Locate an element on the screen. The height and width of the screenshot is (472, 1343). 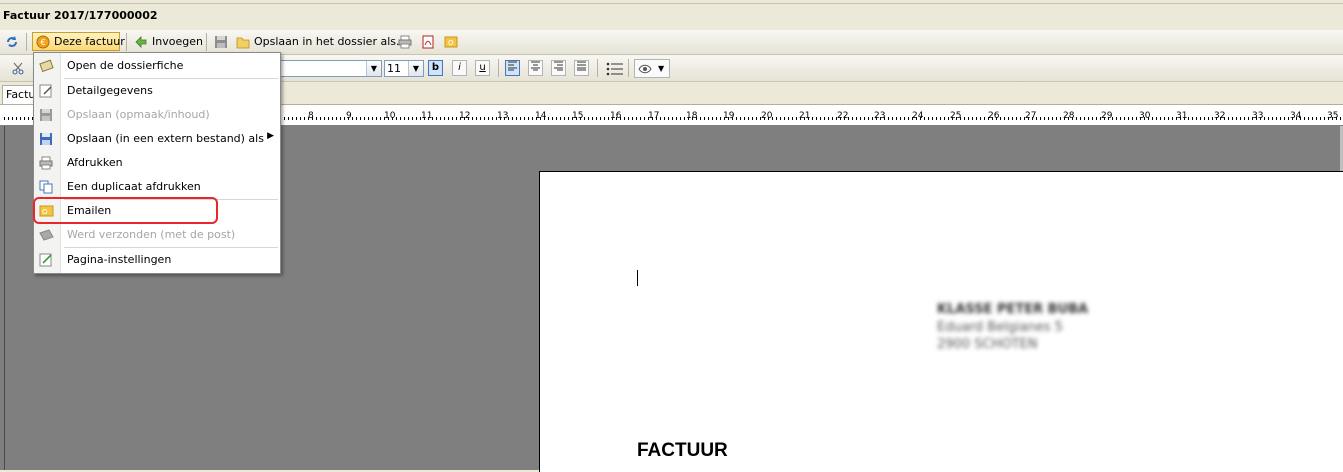
menu-item-label: Een duplicaat afdrukken is located at coordinates (134, 186).